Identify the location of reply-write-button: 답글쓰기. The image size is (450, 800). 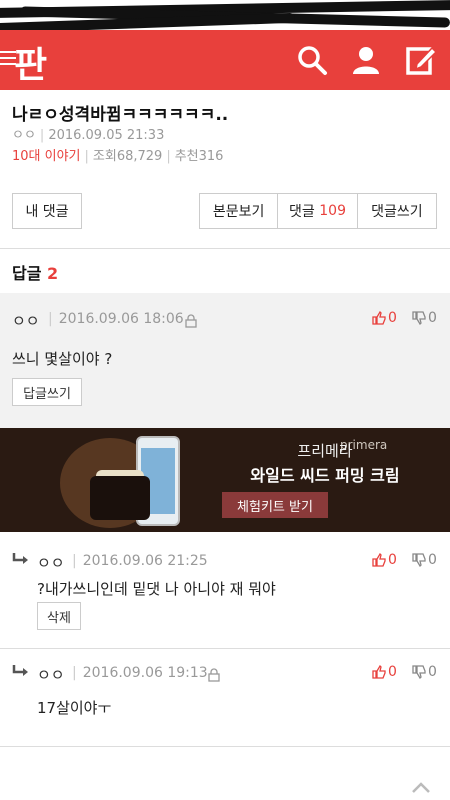
(47, 392).